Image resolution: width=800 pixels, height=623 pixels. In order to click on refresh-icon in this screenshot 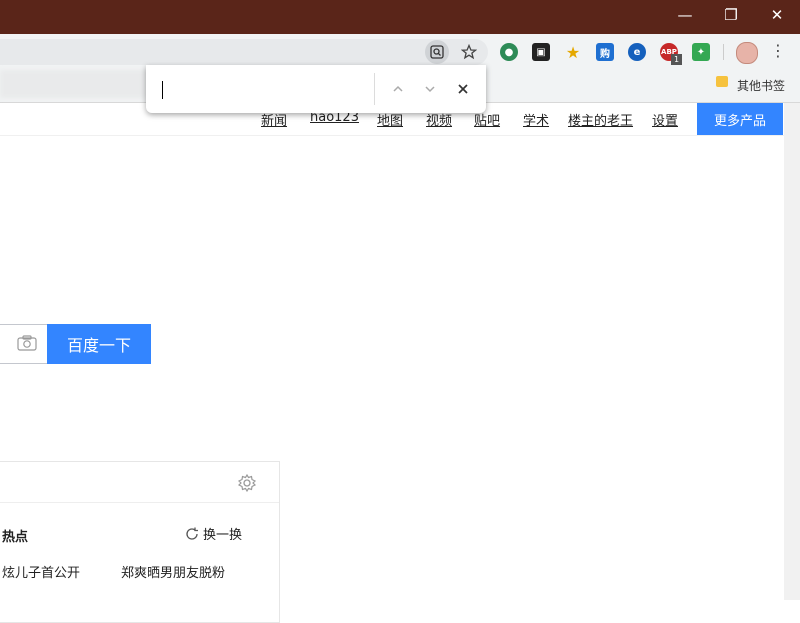, I will do `click(192, 533)`.